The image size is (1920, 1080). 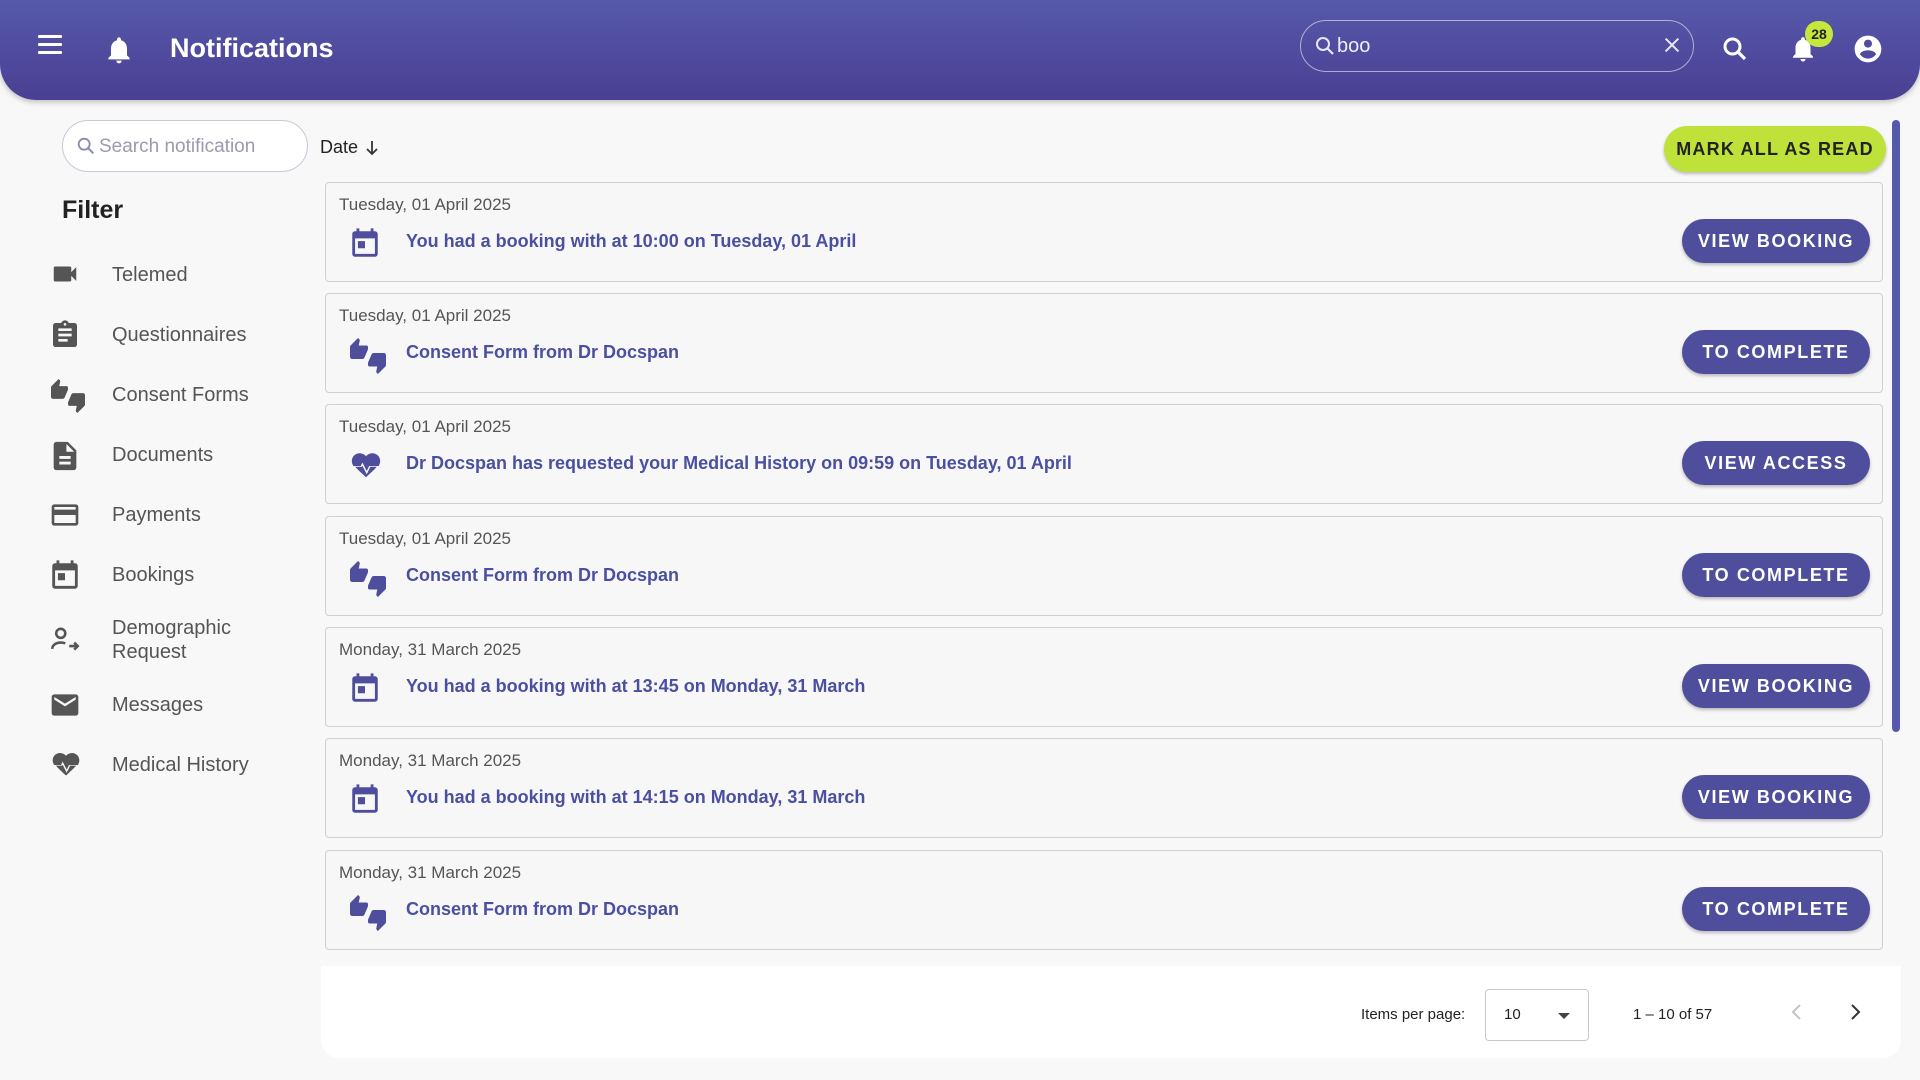 I want to click on filter-item-consent-forms: Consent Forms, so click(x=178, y=395).